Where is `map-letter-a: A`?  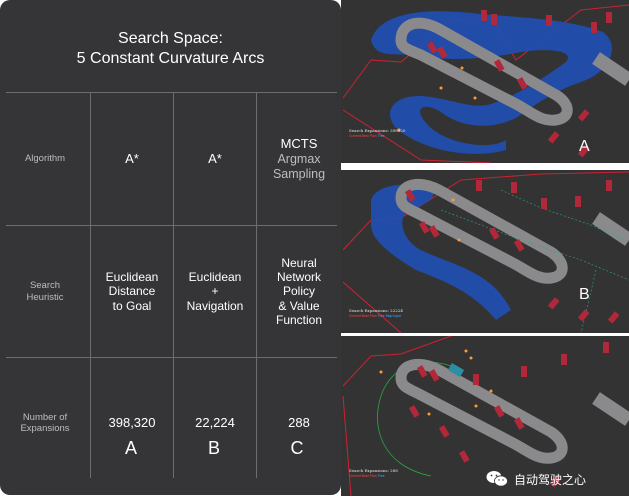 map-letter-a: A is located at coordinates (584, 146).